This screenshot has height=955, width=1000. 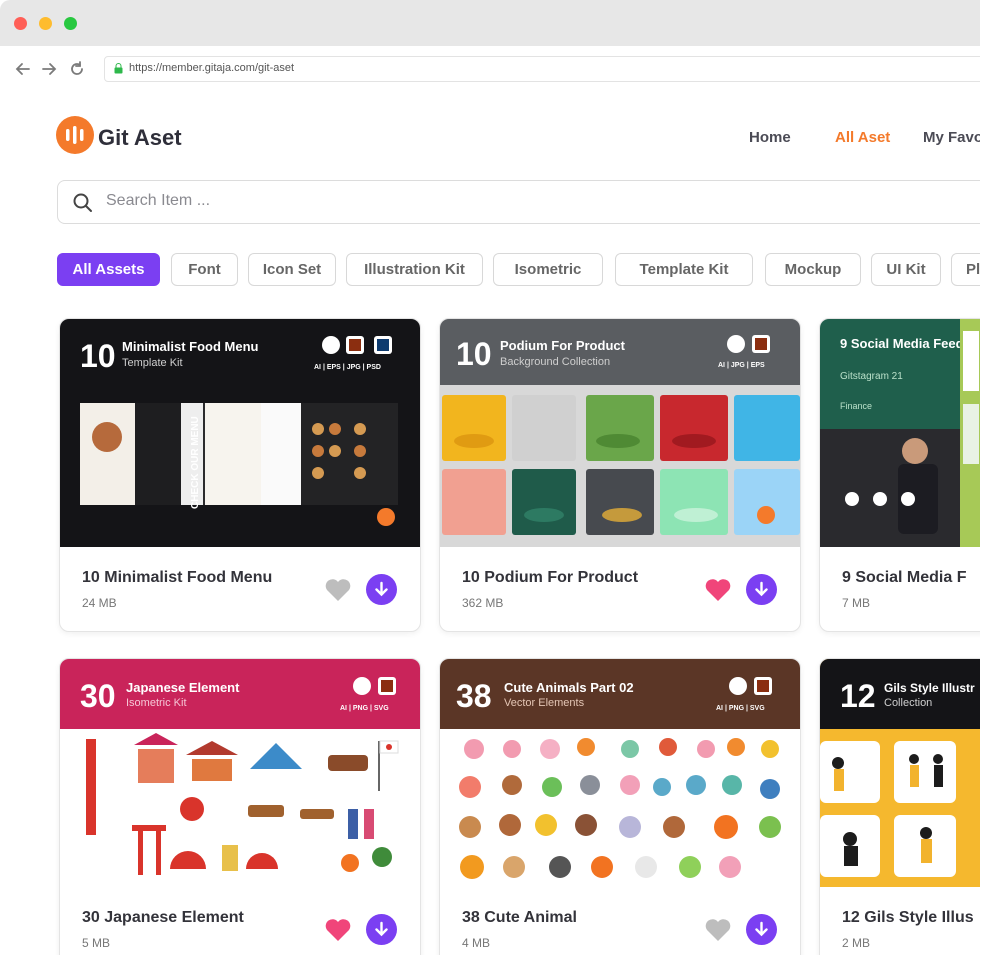 I want to click on card-title: 10 Podium For Product, so click(x=550, y=577).